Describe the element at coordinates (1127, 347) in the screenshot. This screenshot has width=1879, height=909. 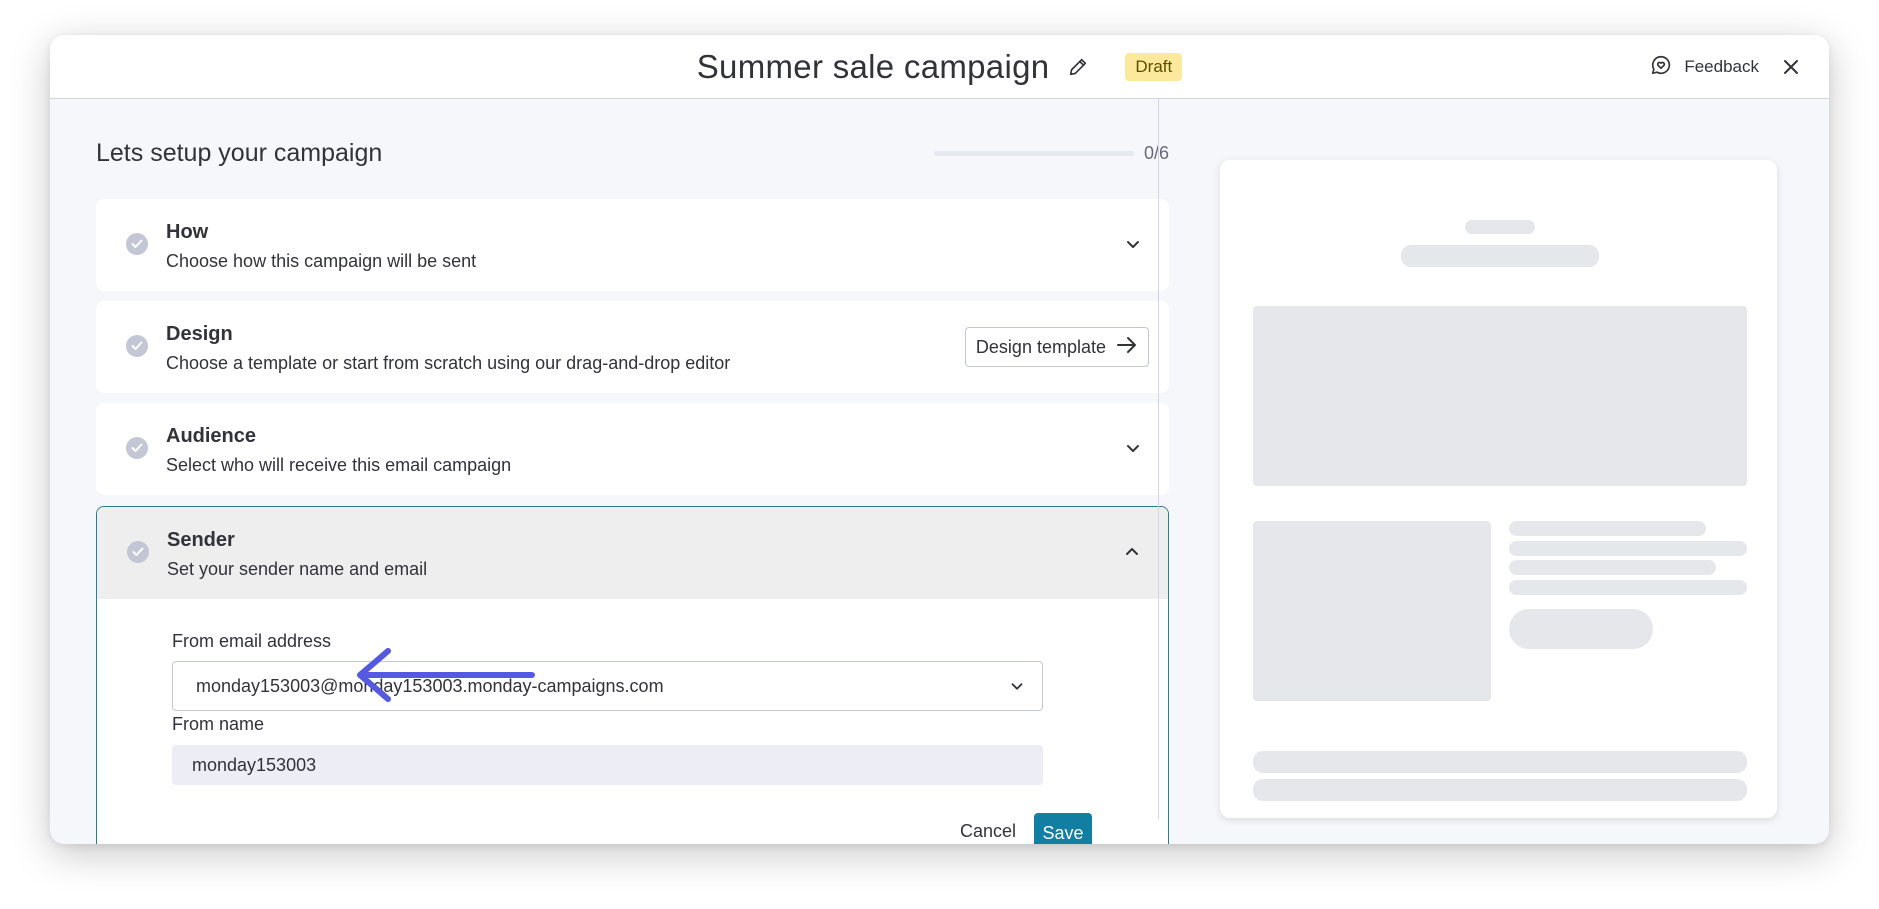
I see `arrow-right-icon` at that location.